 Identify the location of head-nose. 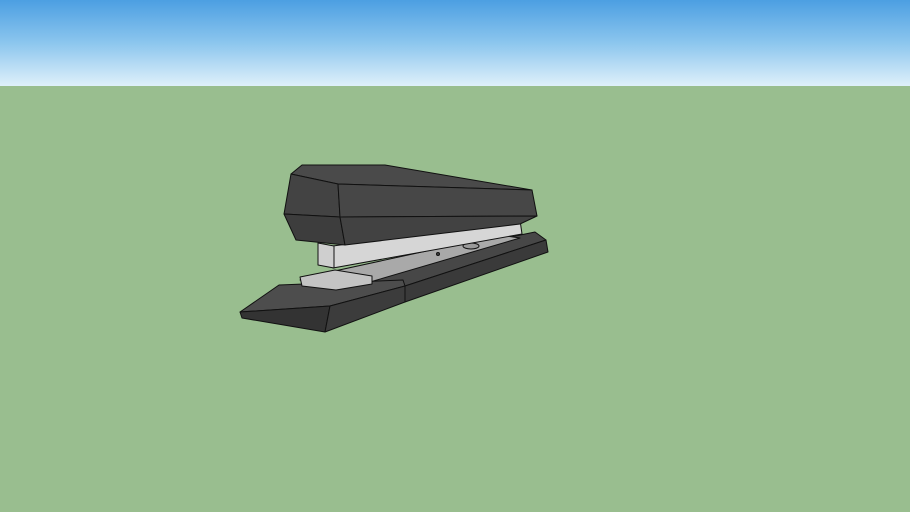
(326, 255).